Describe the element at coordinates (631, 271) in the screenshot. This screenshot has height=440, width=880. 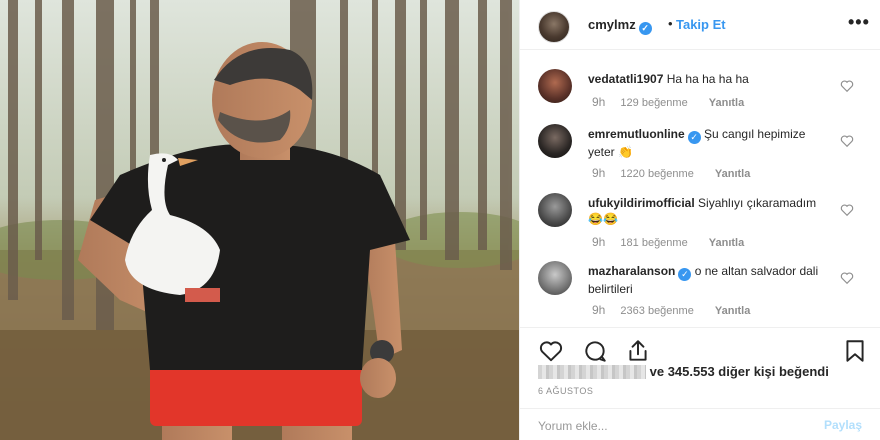
I see `comment-username: mazharalanson` at that location.